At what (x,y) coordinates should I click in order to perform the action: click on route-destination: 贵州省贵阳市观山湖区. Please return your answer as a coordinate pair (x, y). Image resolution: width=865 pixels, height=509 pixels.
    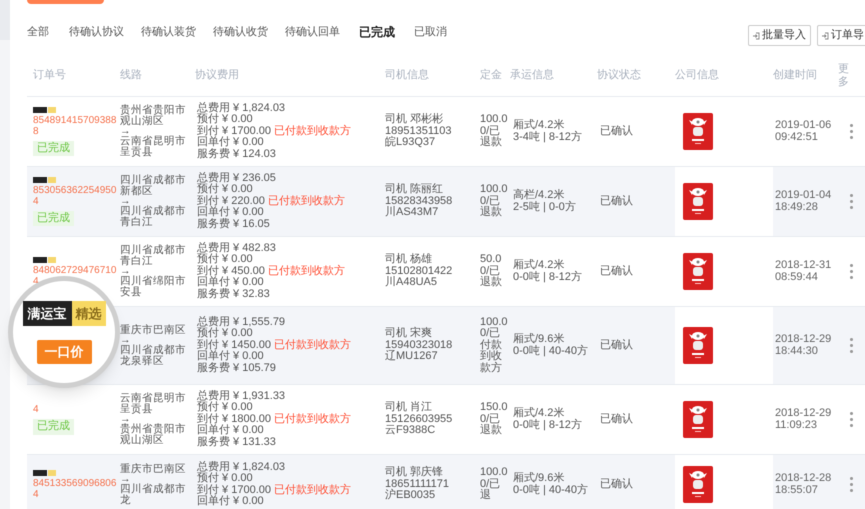
    Looking at the image, I should click on (153, 435).